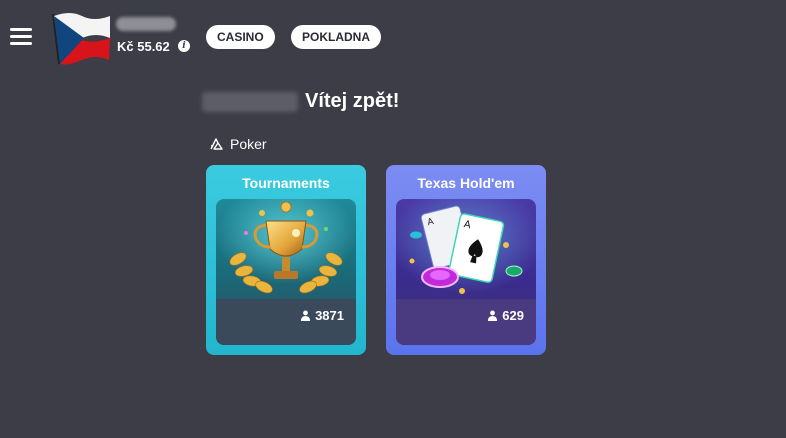 Image resolution: width=786 pixels, height=438 pixels. What do you see at coordinates (250, 102) in the screenshot?
I see `welcome-username-redacted` at bounding box center [250, 102].